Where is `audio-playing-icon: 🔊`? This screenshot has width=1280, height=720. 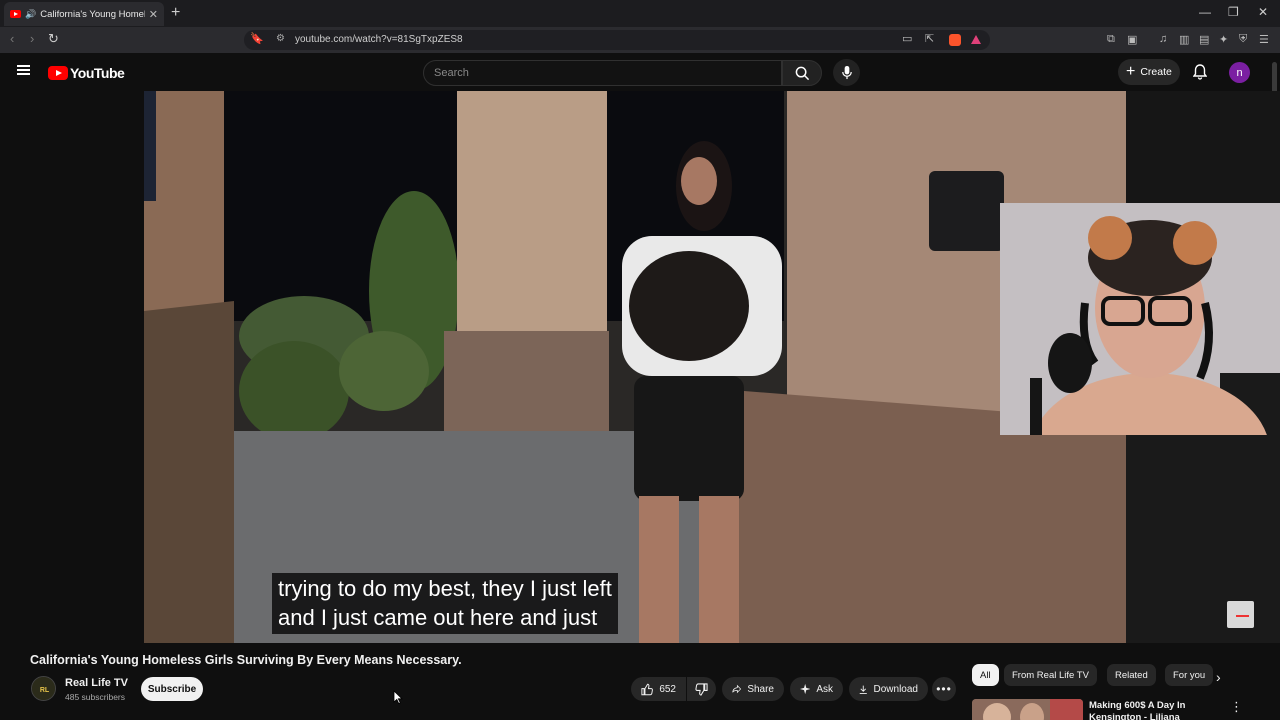
audio-playing-icon: 🔊 is located at coordinates (30, 14).